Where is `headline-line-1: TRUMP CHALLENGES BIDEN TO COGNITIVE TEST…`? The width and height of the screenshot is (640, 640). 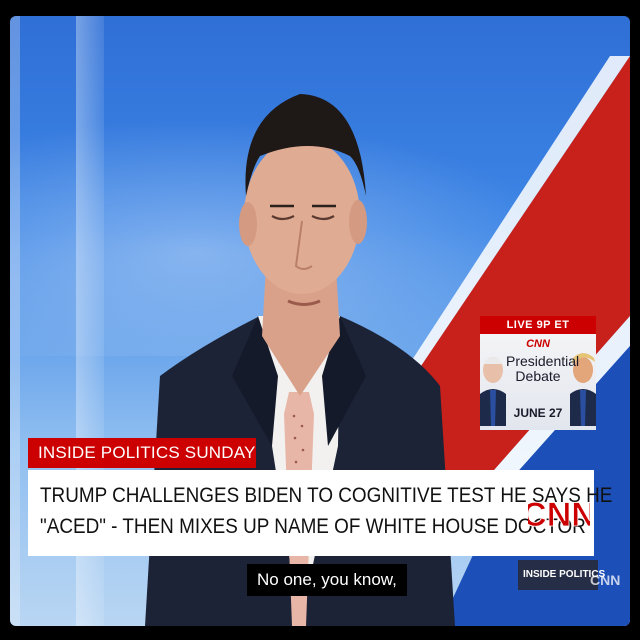
headline-line-1: TRUMP CHALLENGES BIDEN TO COGNITIVE TEST… is located at coordinates (326, 495).